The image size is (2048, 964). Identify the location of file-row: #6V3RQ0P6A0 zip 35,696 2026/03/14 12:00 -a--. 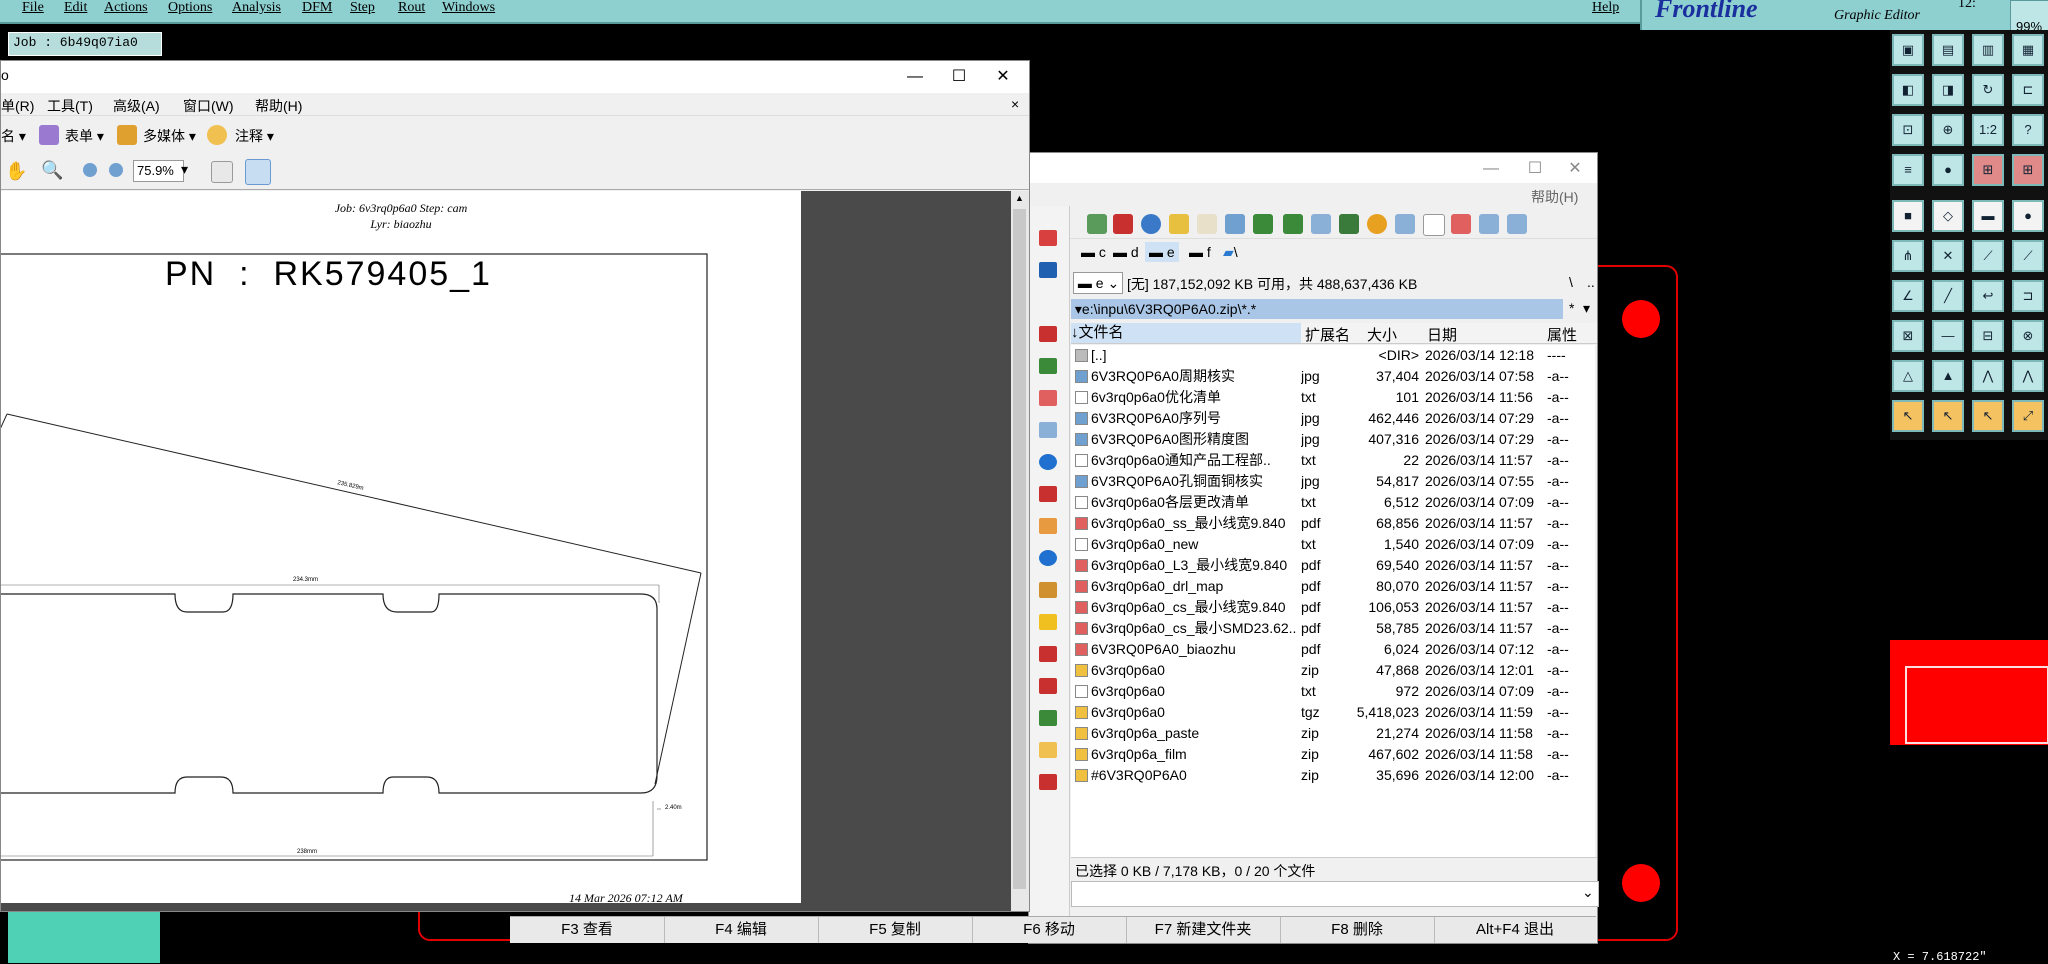
(1333, 775).